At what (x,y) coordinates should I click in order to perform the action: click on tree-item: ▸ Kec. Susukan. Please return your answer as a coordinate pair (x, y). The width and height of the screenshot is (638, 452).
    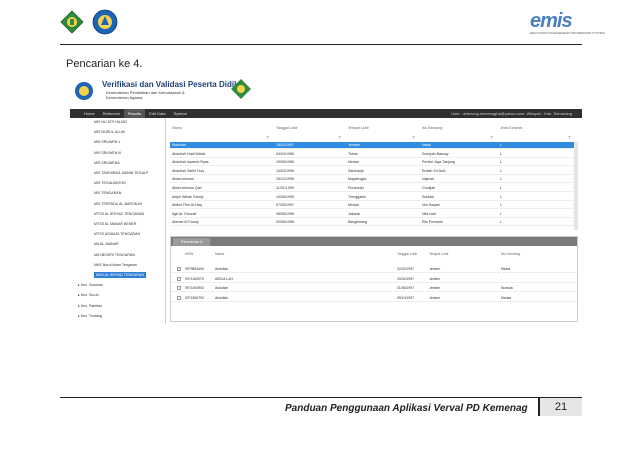
    Looking at the image, I should click on (90, 287).